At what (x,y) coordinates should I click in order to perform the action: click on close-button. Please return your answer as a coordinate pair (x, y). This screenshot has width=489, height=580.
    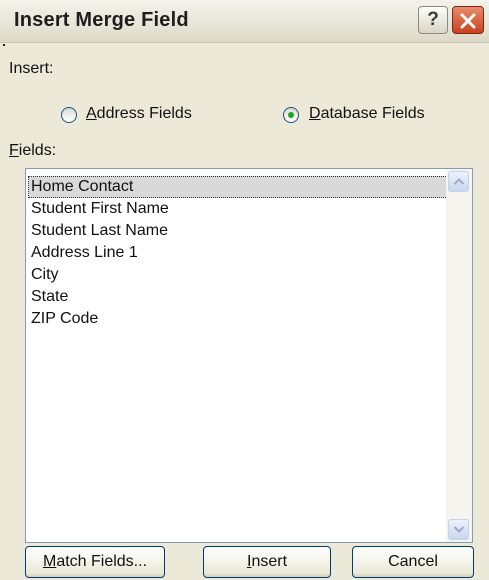
    Looking at the image, I should click on (468, 20).